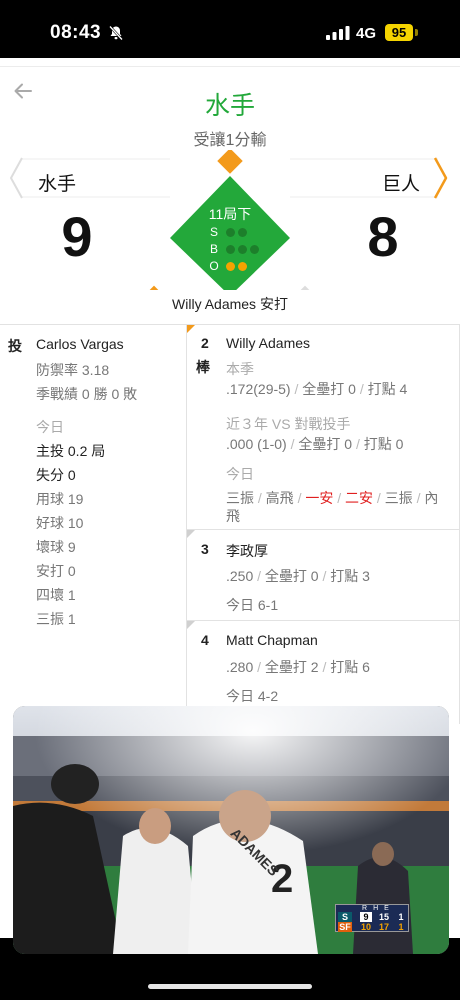 This screenshot has width=460, height=1000. I want to click on pitcher-runs: 失分 0, so click(56, 475).